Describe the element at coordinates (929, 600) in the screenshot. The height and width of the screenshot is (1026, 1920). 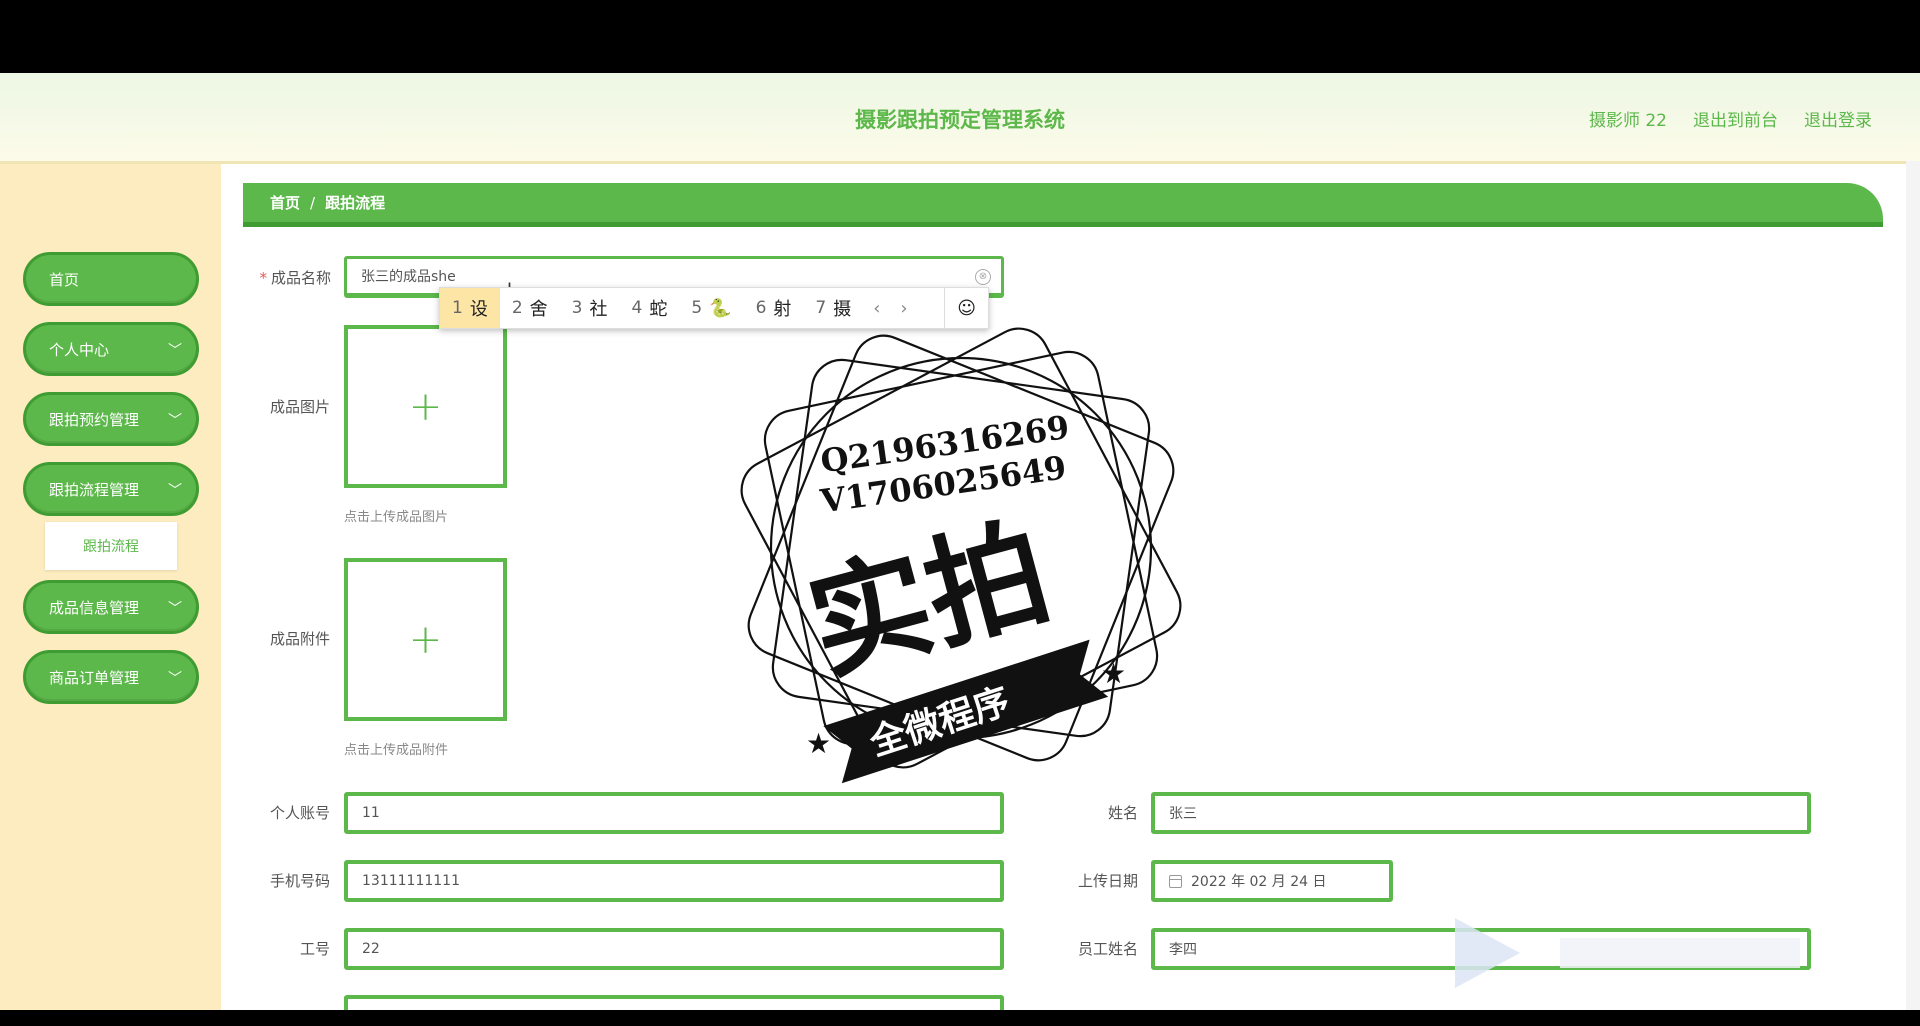
I see `stamp-big-text: 实拍` at that location.